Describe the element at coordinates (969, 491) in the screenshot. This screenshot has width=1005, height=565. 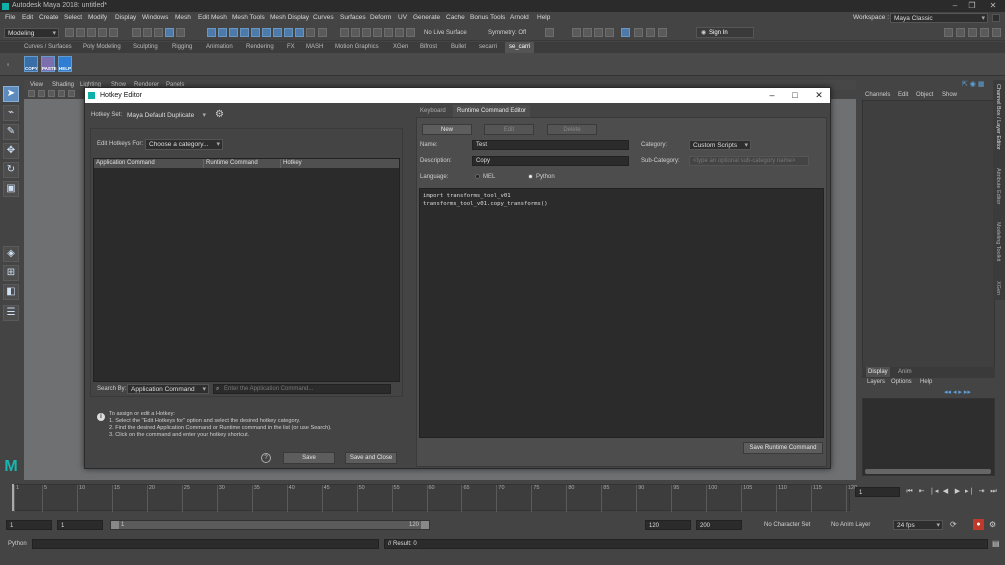
I see `step-forward-frame-icon: ▸❘` at that location.